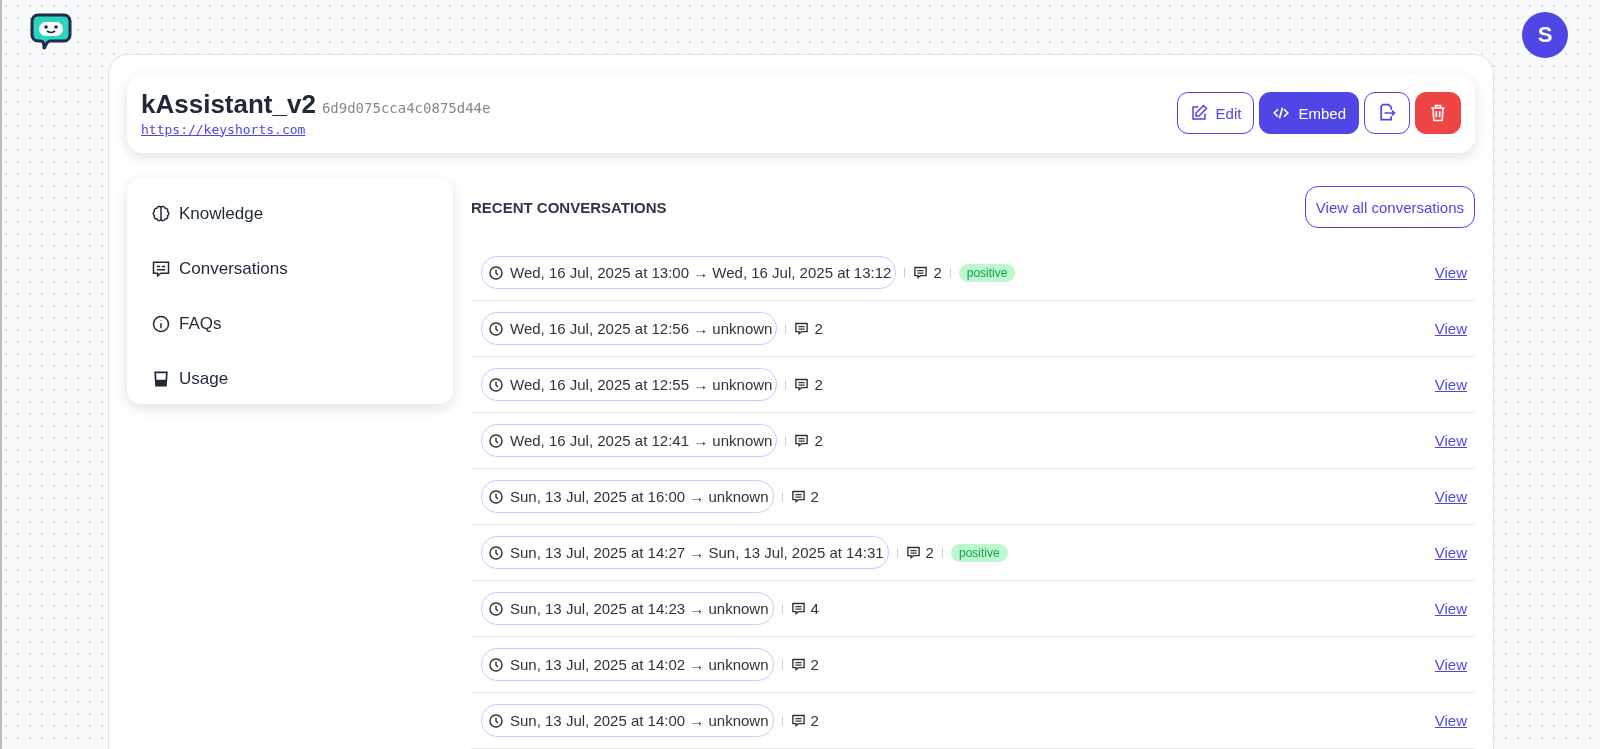 This screenshot has height=749, width=1600. What do you see at coordinates (228, 103) in the screenshot?
I see `bot-name: kAssistant_v2` at bounding box center [228, 103].